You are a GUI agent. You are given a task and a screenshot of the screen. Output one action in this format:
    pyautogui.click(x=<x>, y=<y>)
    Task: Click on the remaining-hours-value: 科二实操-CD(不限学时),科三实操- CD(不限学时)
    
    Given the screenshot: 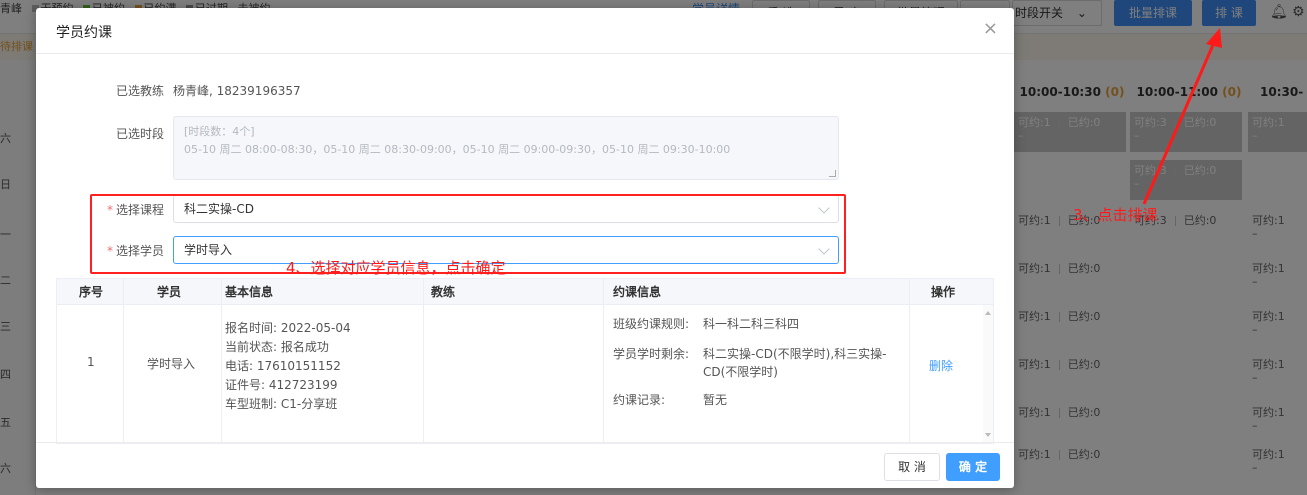 What is the action you would take?
    pyautogui.click(x=794, y=363)
    